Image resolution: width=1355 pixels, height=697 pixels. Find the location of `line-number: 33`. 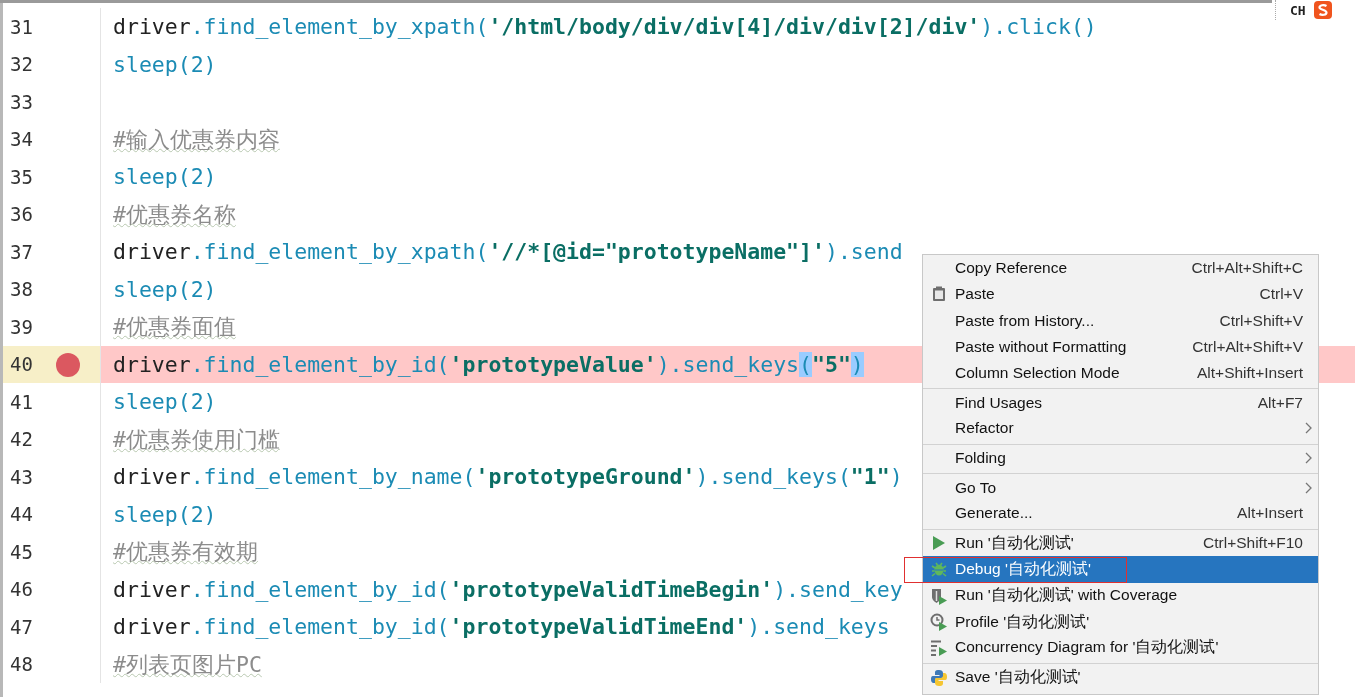

line-number: 33 is located at coordinates (21, 101).